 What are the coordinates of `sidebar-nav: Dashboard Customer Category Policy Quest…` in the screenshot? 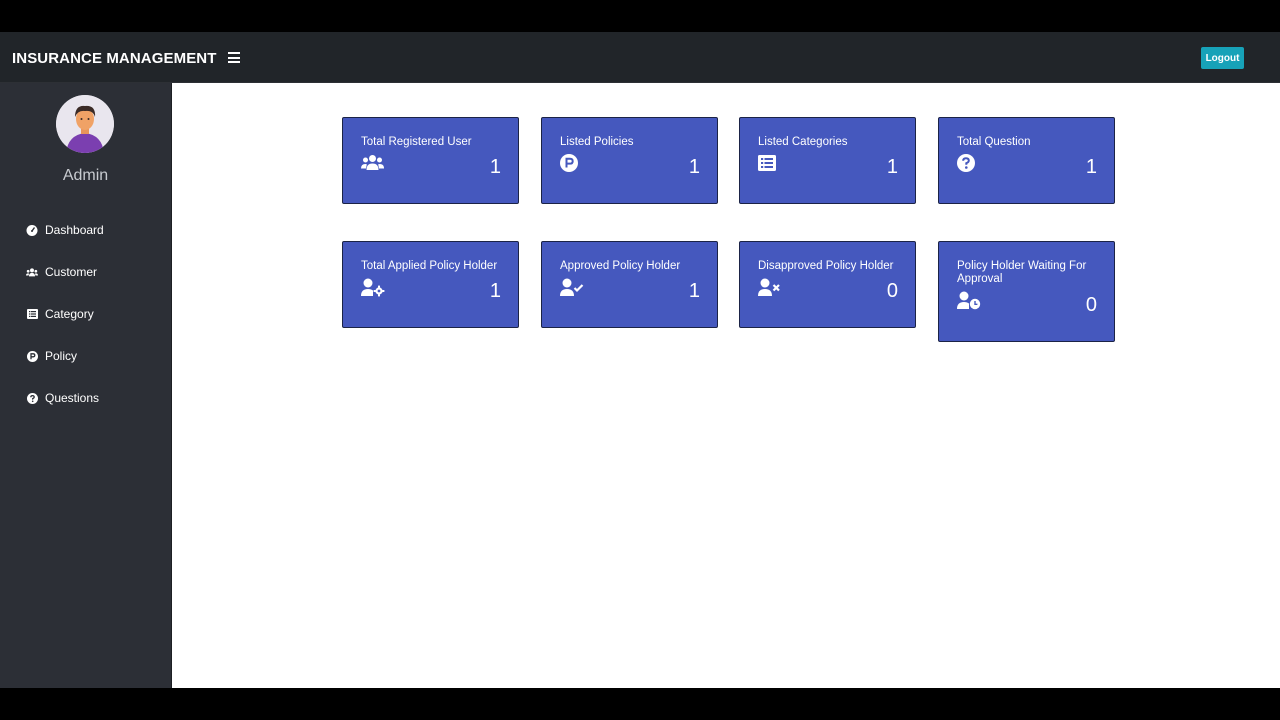 It's located at (85, 314).